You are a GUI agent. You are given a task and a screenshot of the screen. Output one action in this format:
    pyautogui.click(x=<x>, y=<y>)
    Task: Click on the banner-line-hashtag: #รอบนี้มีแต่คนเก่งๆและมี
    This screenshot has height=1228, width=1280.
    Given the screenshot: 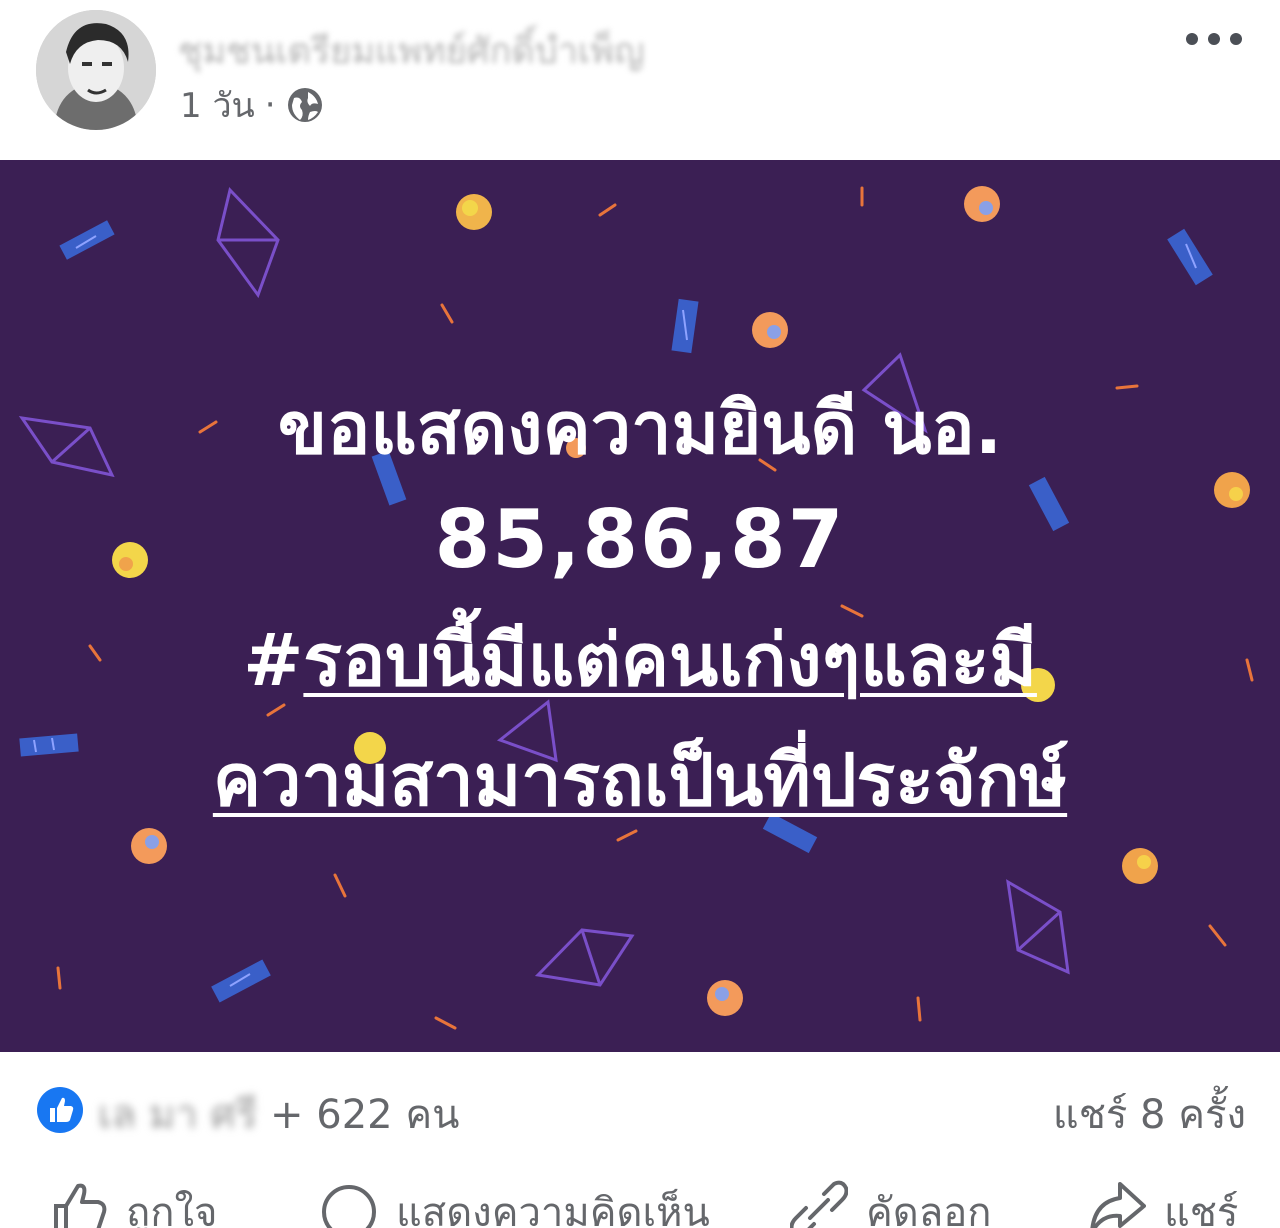 What is the action you would take?
    pyautogui.click(x=640, y=660)
    